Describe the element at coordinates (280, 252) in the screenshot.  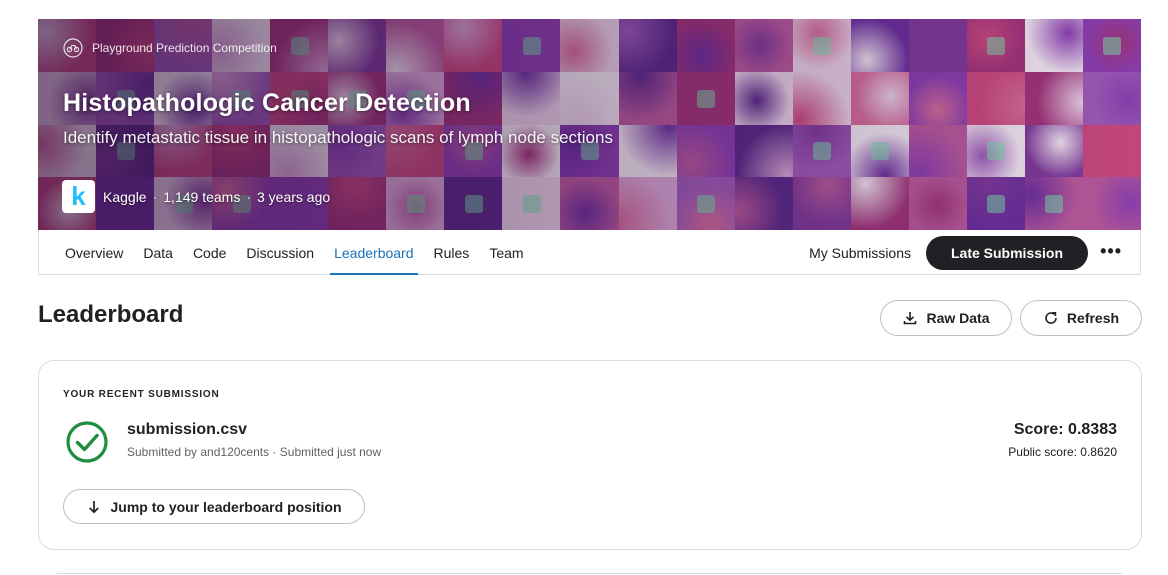
I see `tab-discussion: Discussion` at that location.